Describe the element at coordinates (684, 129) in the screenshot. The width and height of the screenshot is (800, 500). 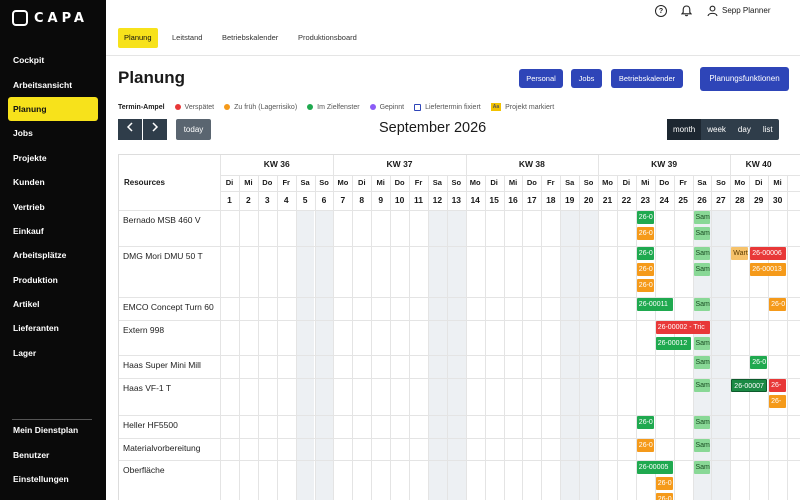
I see `view-month-button: month` at that location.